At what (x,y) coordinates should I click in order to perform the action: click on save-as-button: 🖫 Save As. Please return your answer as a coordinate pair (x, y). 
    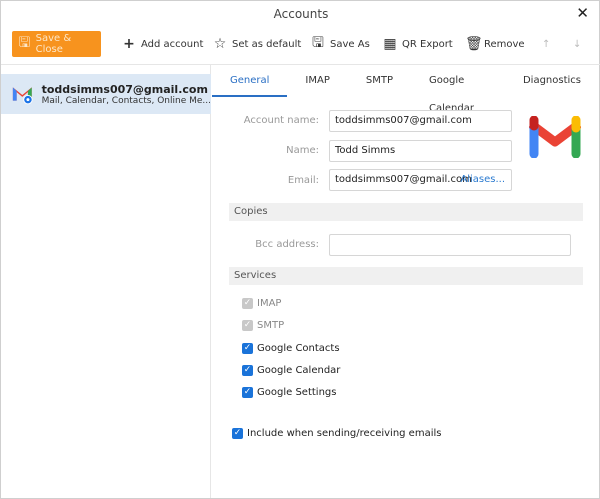
    Looking at the image, I should click on (340, 44).